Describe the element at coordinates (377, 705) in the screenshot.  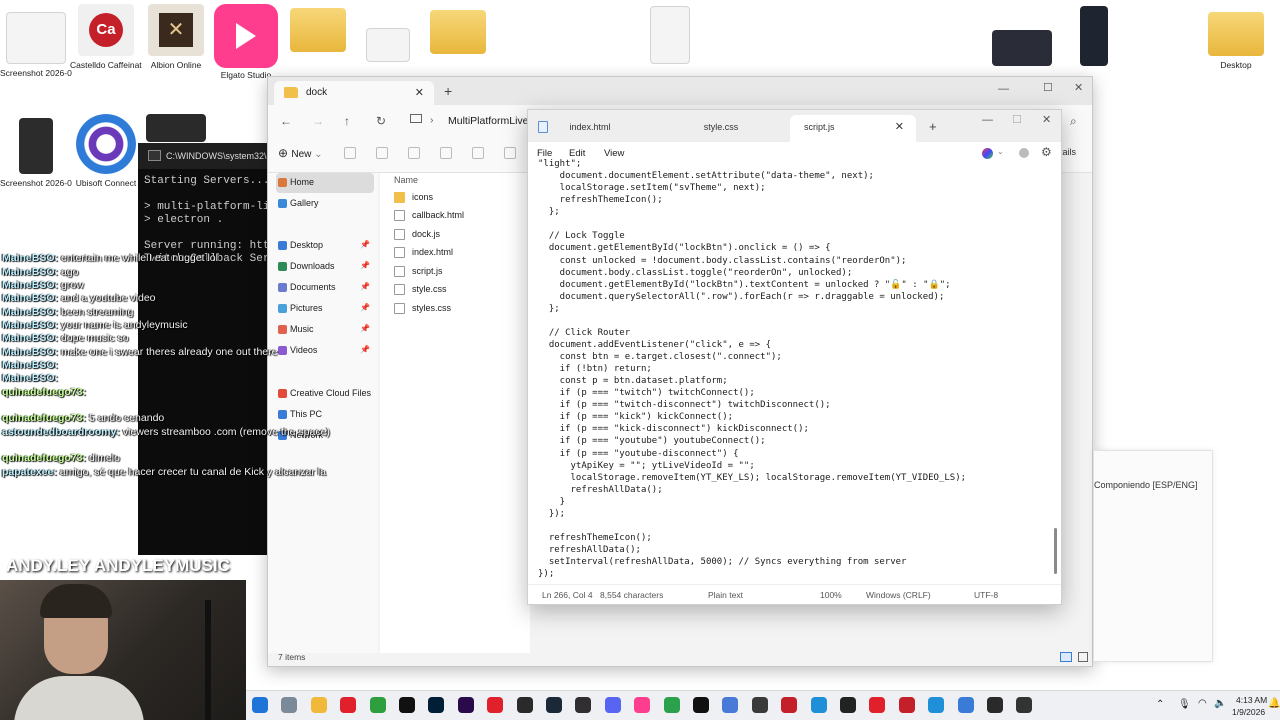
I see `taskbar-xbox-icon` at that location.